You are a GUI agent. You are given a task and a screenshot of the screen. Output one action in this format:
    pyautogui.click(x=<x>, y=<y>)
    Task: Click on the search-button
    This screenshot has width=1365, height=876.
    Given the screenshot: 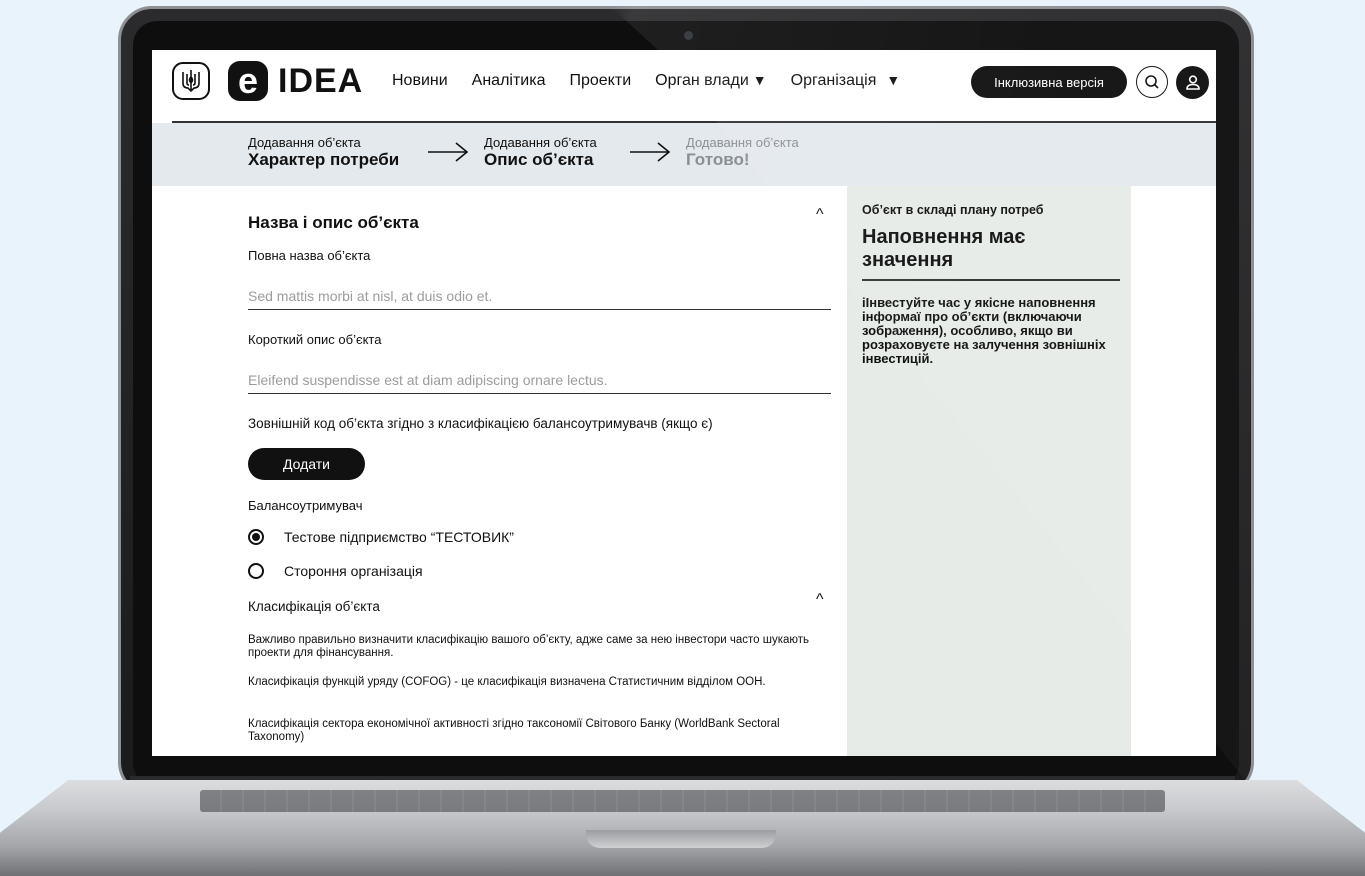 What is the action you would take?
    pyautogui.click(x=1152, y=82)
    